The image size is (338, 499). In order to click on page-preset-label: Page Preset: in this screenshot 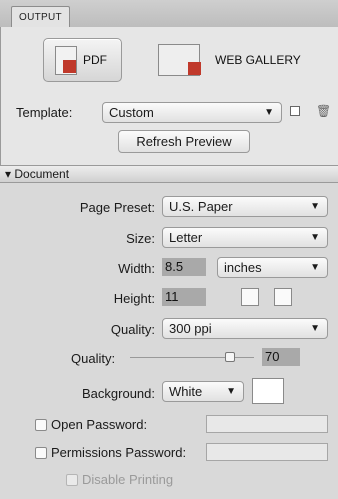, I will do `click(117, 207)`.